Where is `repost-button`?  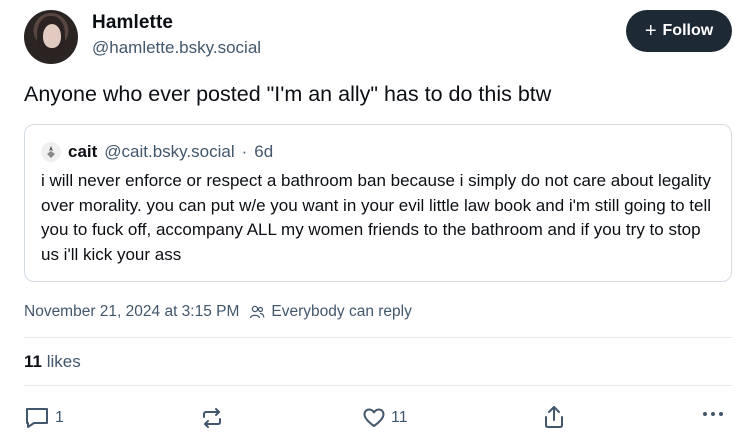 repost-button is located at coordinates (212, 418).